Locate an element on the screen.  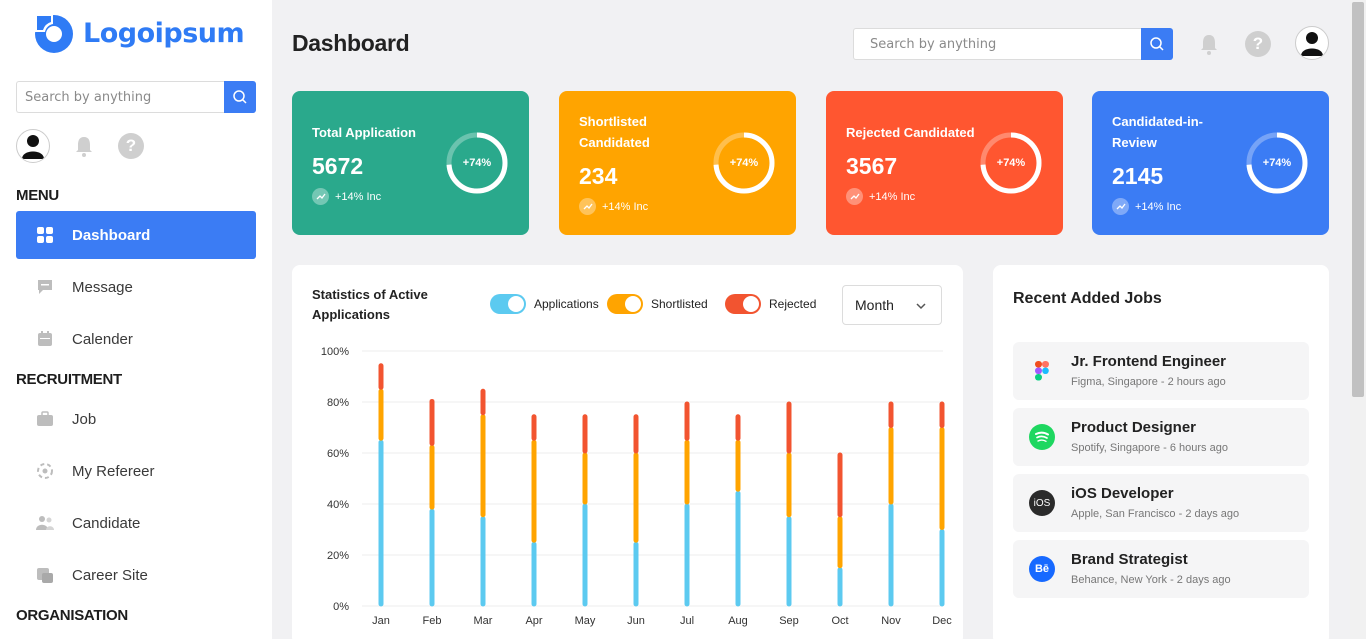
card-increase: +14% Inc is located at coordinates (1146, 206).